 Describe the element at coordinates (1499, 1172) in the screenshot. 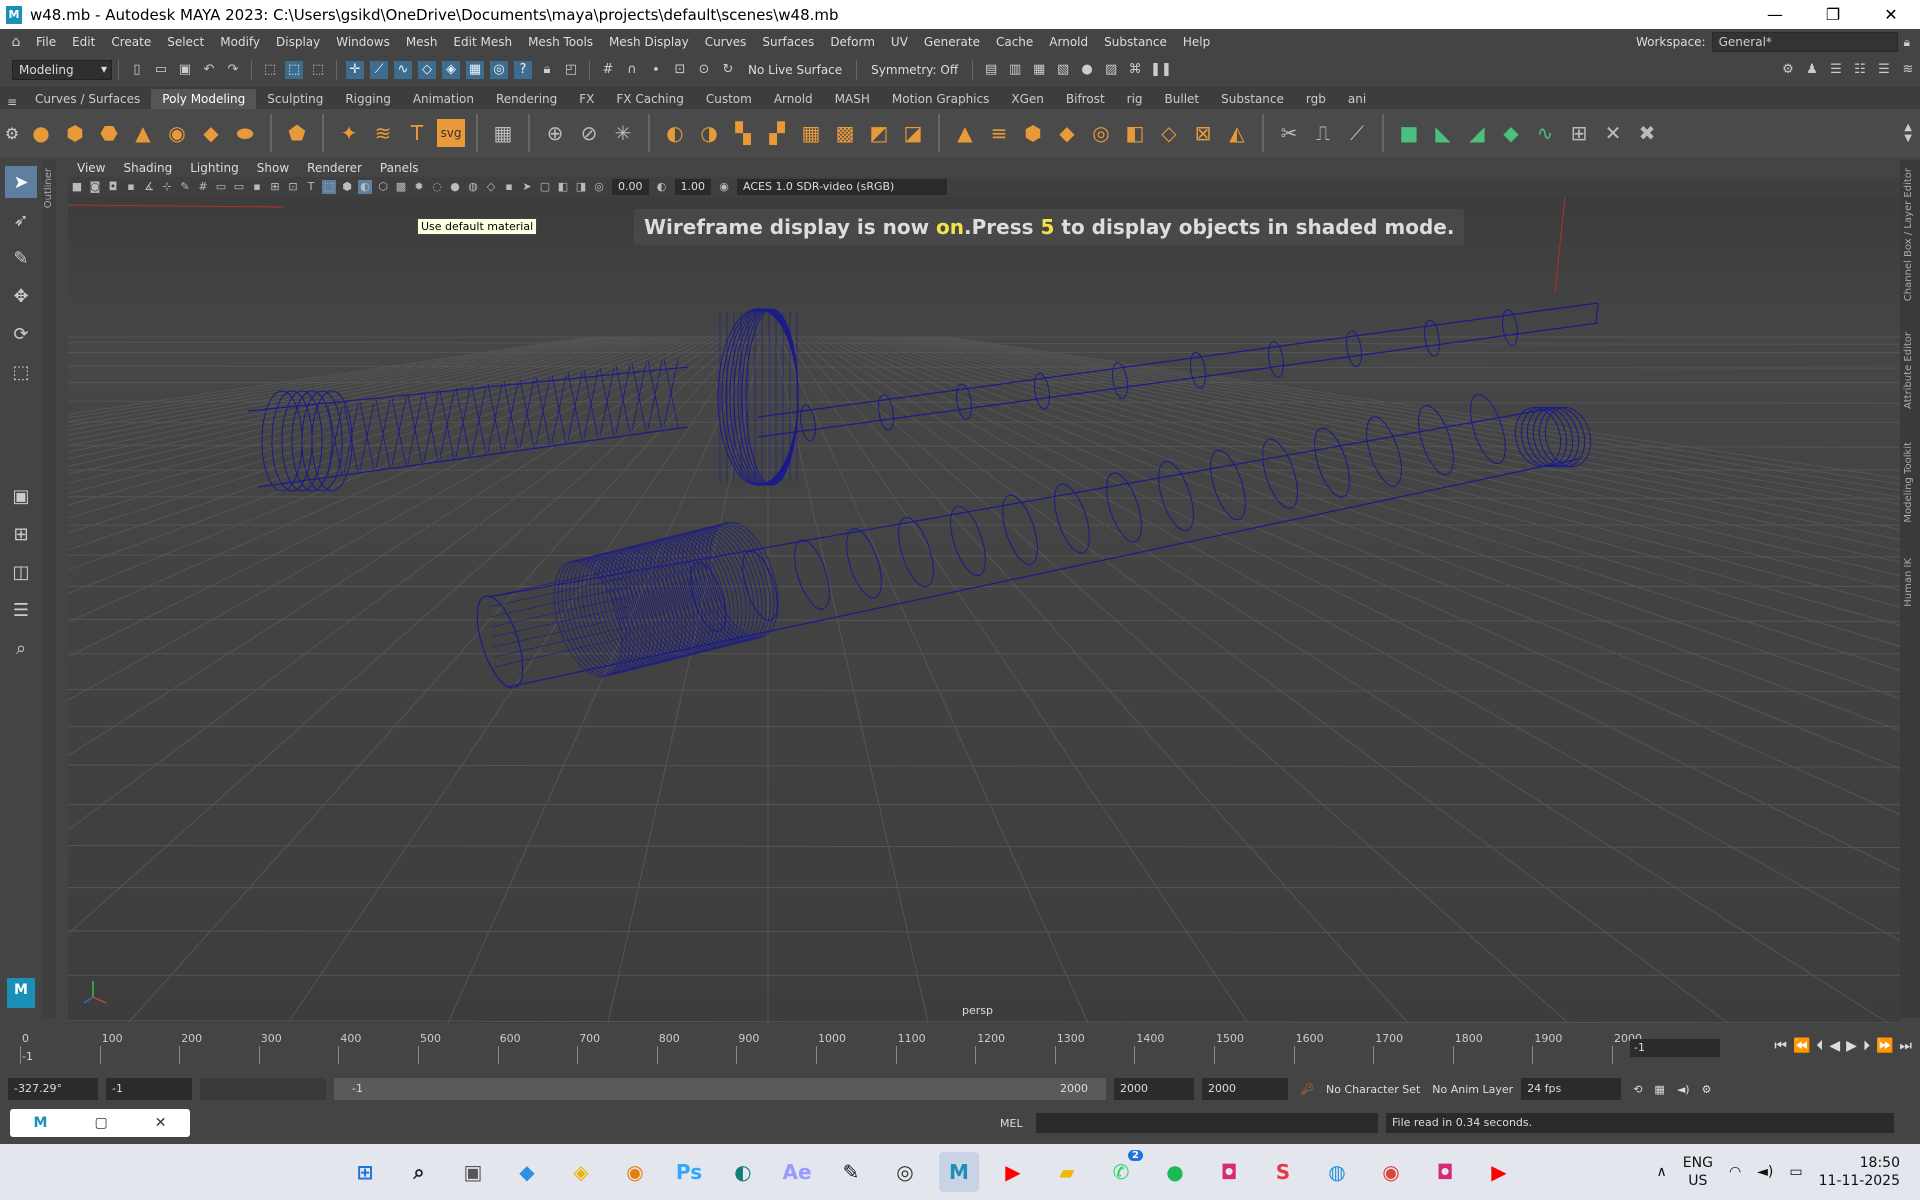

I see `youtube-2-icon: ▶` at that location.